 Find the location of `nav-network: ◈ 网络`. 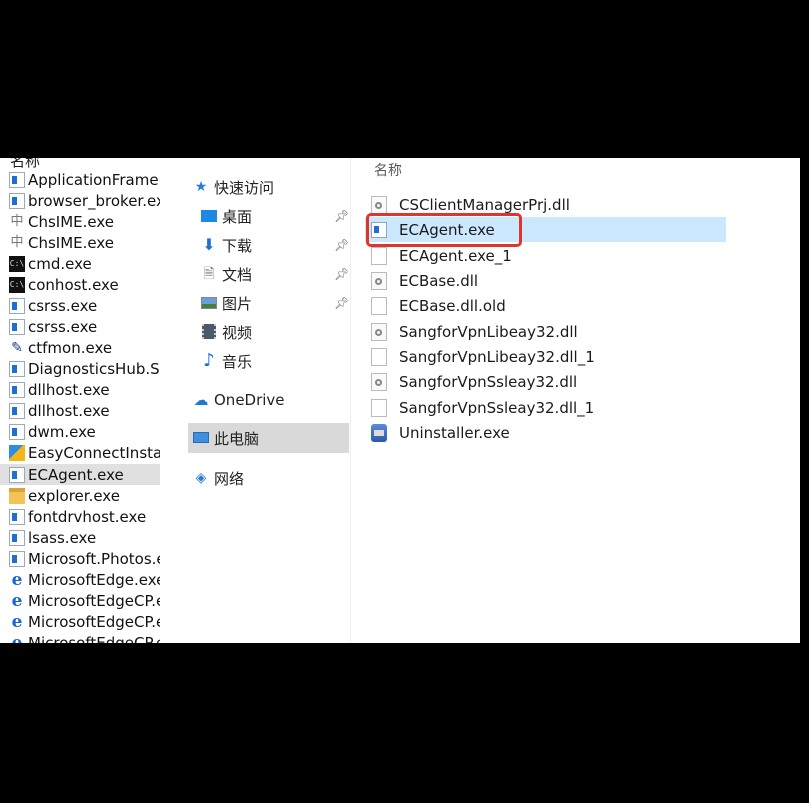

nav-network: ◈ 网络 is located at coordinates (218, 478).